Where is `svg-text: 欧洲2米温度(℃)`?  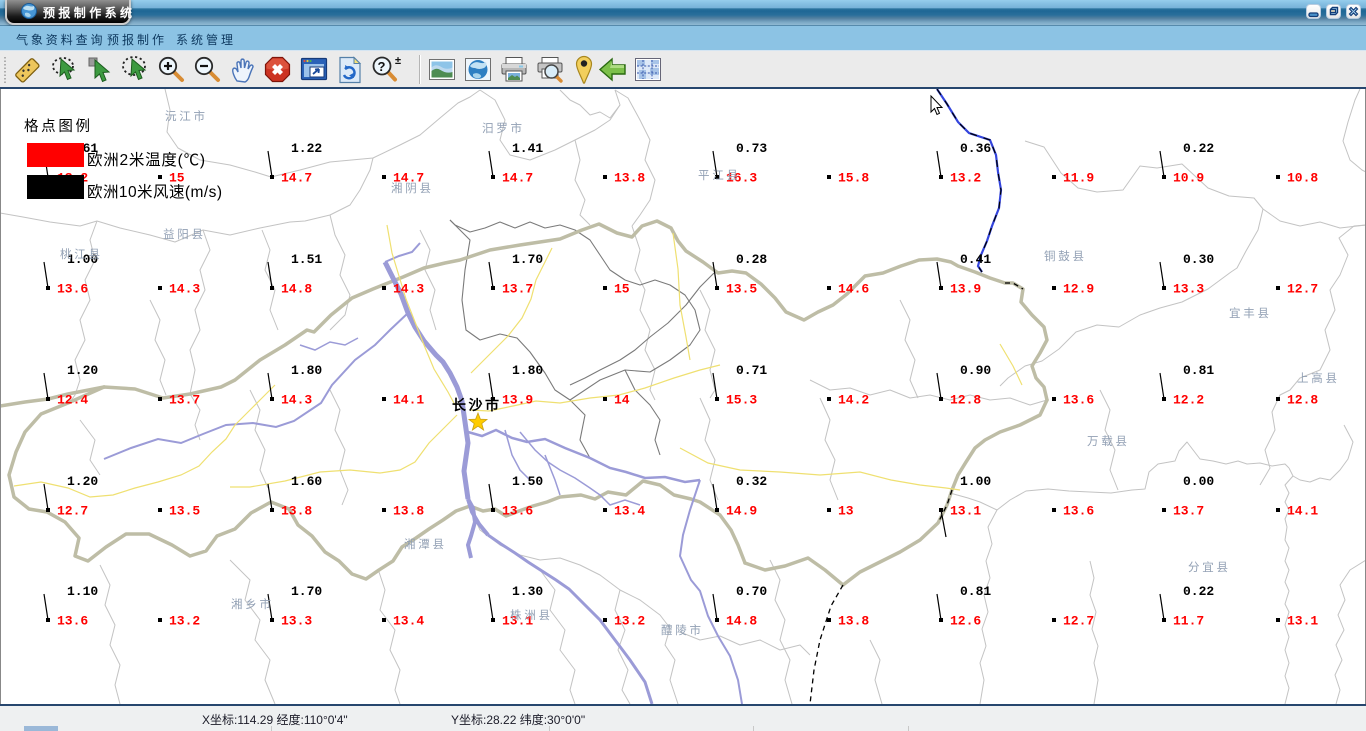
svg-text: 欧洲2米温度(℃) is located at coordinates (146, 160).